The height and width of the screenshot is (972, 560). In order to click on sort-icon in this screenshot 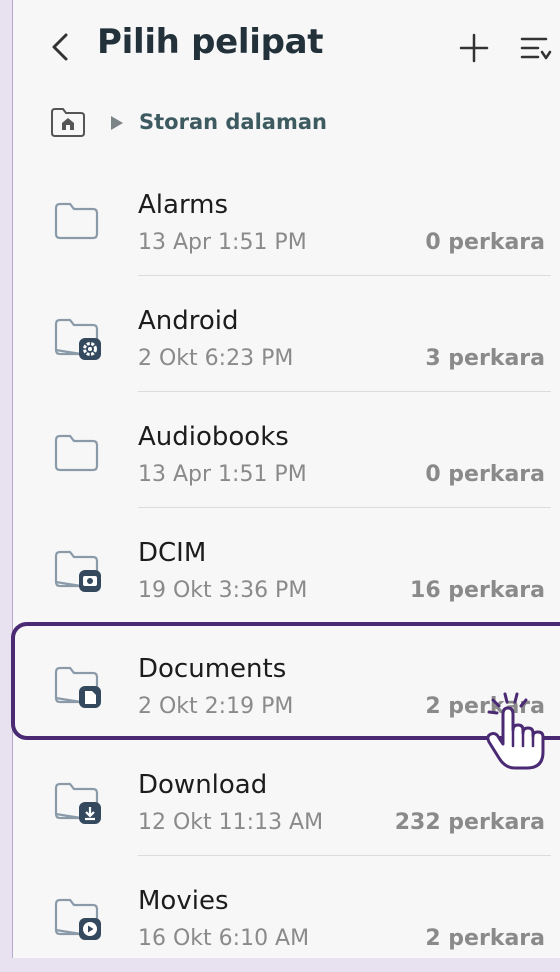, I will do `click(536, 48)`.